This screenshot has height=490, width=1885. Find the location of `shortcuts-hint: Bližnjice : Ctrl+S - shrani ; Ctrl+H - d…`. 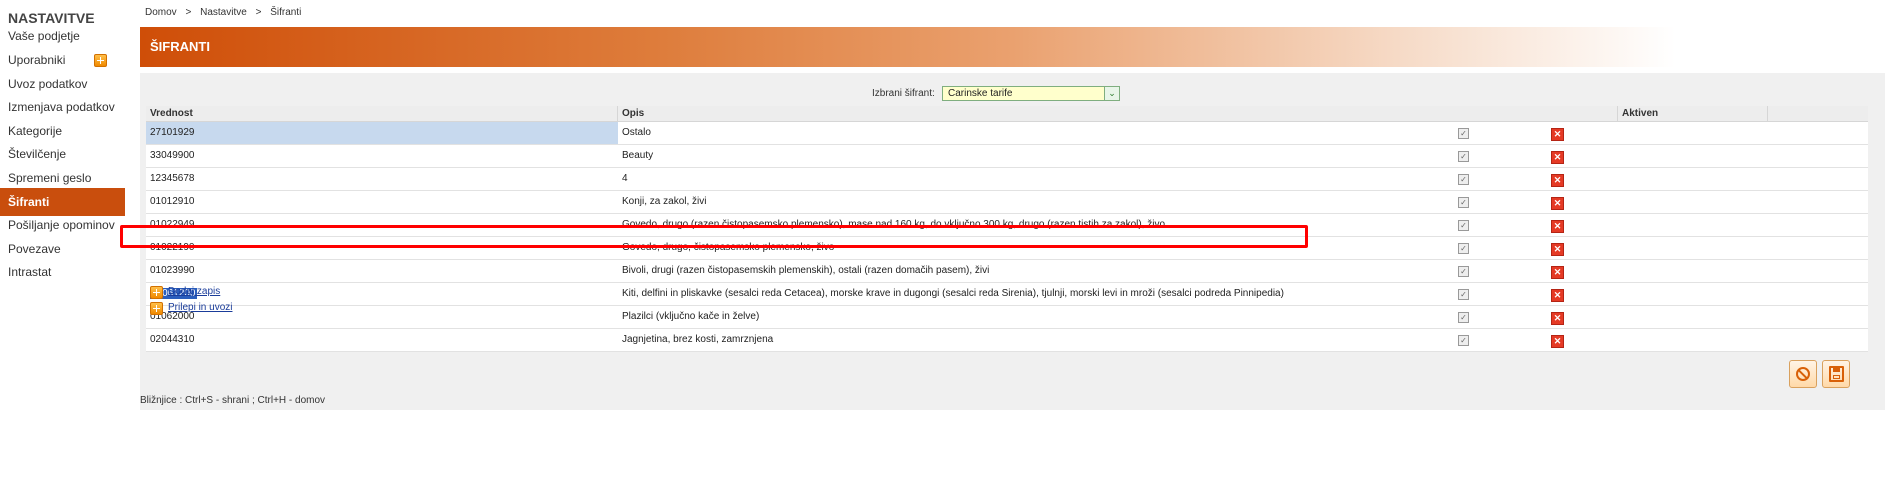

shortcuts-hint: Bližnjice : Ctrl+S - shrani ; Ctrl+H - d… is located at coordinates (233, 400).